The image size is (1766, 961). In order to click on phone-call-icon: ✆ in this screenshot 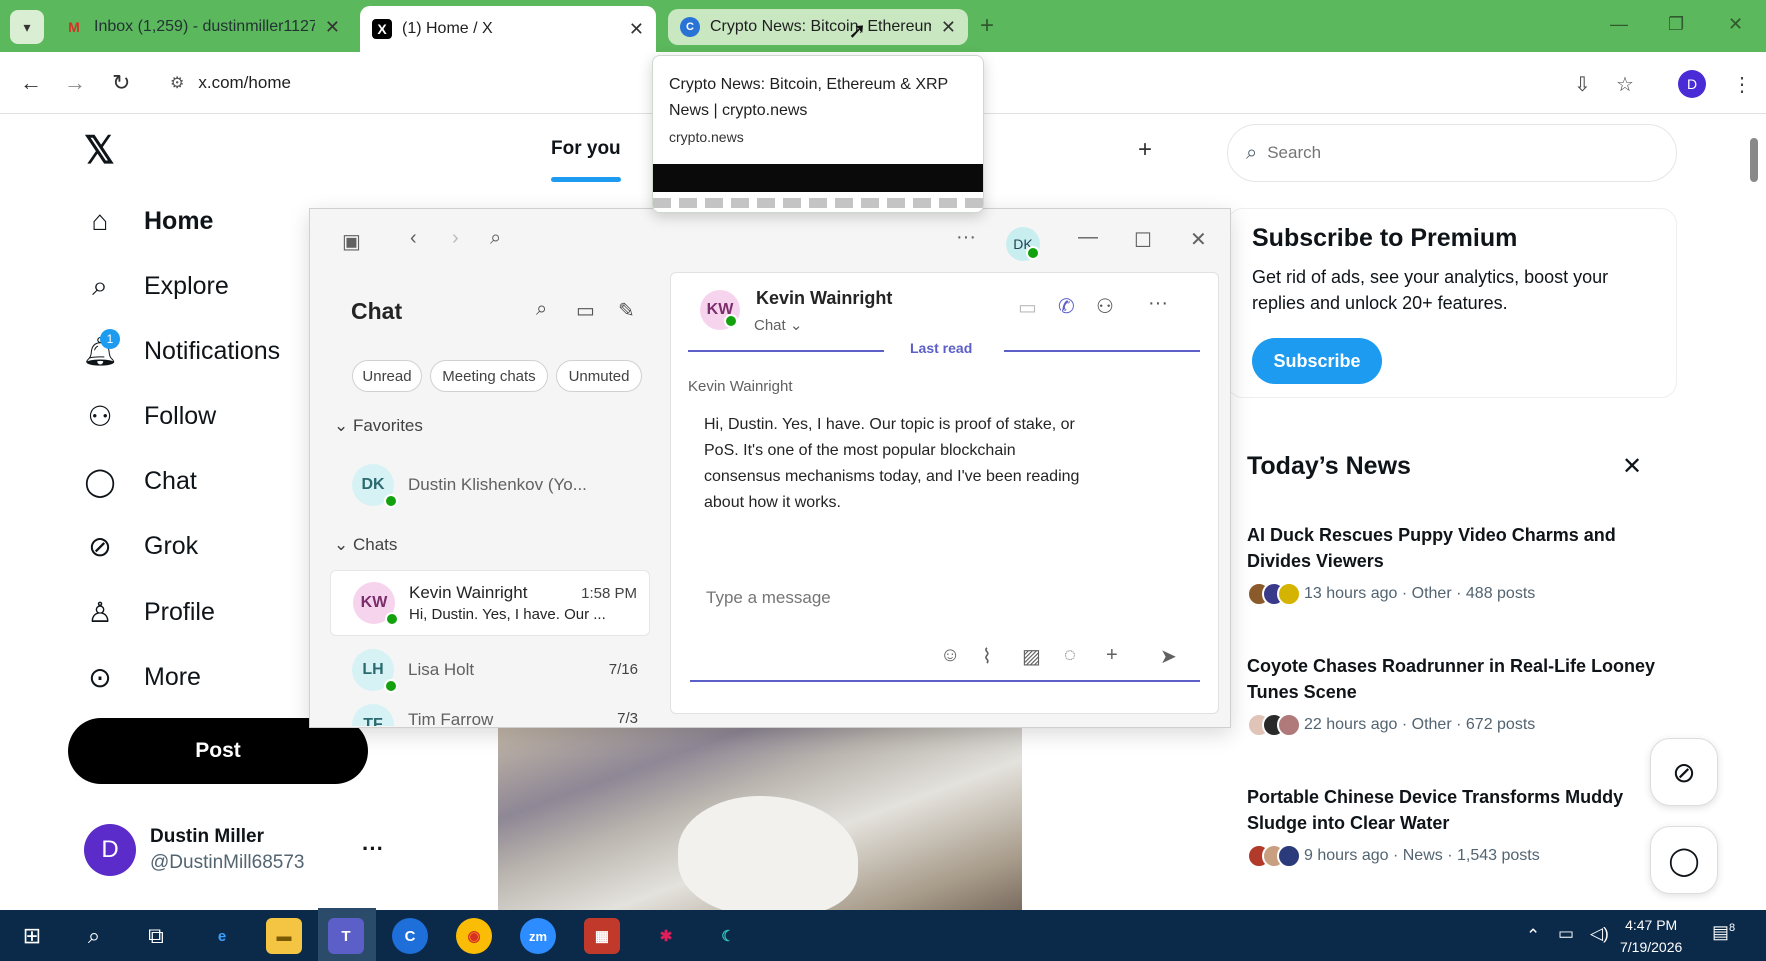, I will do `click(1066, 306)`.